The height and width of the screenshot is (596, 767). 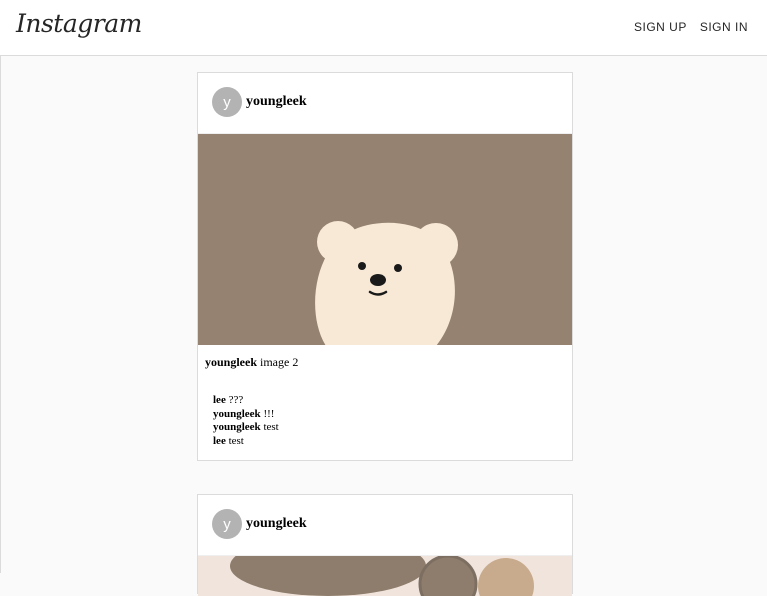 I want to click on post-caption: youngleek image 2, so click(x=385, y=357).